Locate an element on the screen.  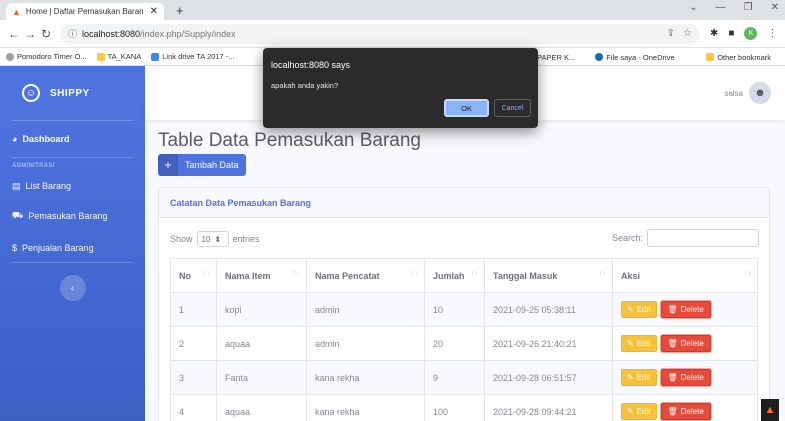
user-dropdown: salsa ☻ is located at coordinates (747, 93).